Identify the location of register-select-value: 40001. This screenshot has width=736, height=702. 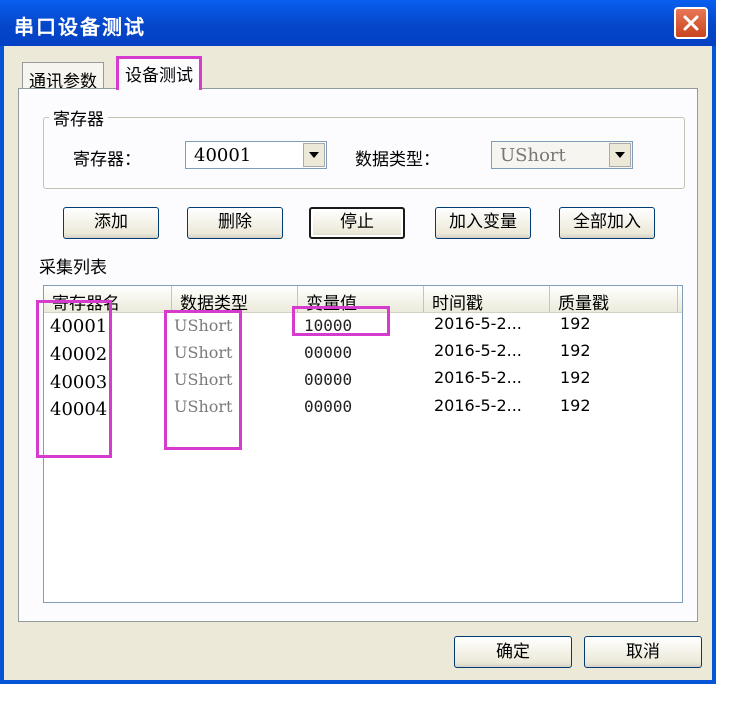
(223, 155).